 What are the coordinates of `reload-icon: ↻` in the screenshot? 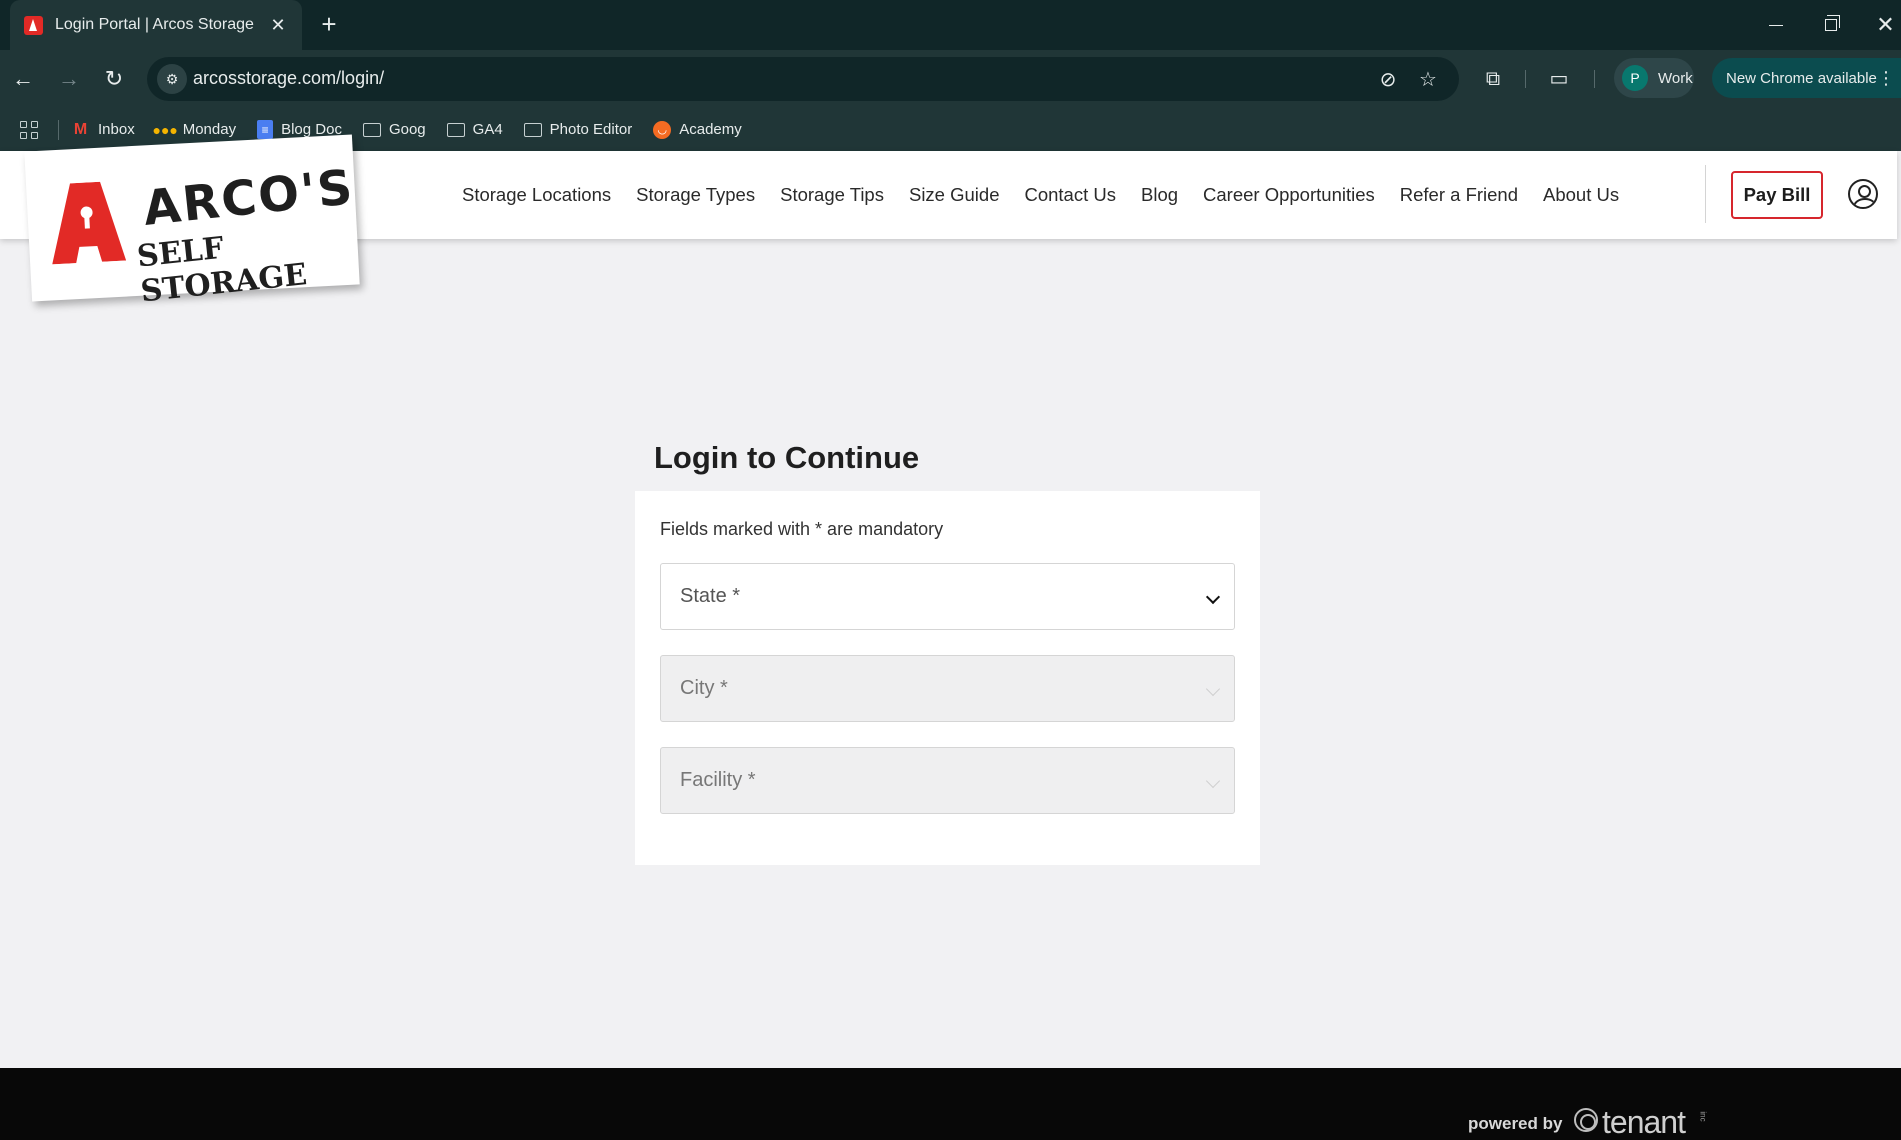 It's located at (114, 78).